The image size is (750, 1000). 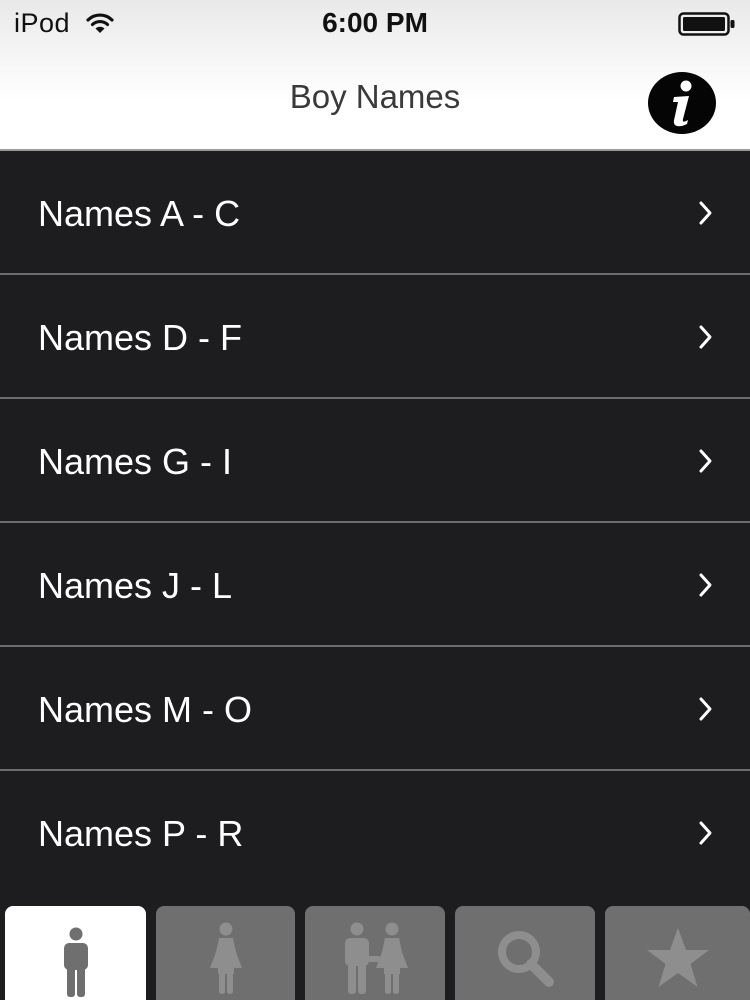 I want to click on search-icon, so click(x=526, y=959).